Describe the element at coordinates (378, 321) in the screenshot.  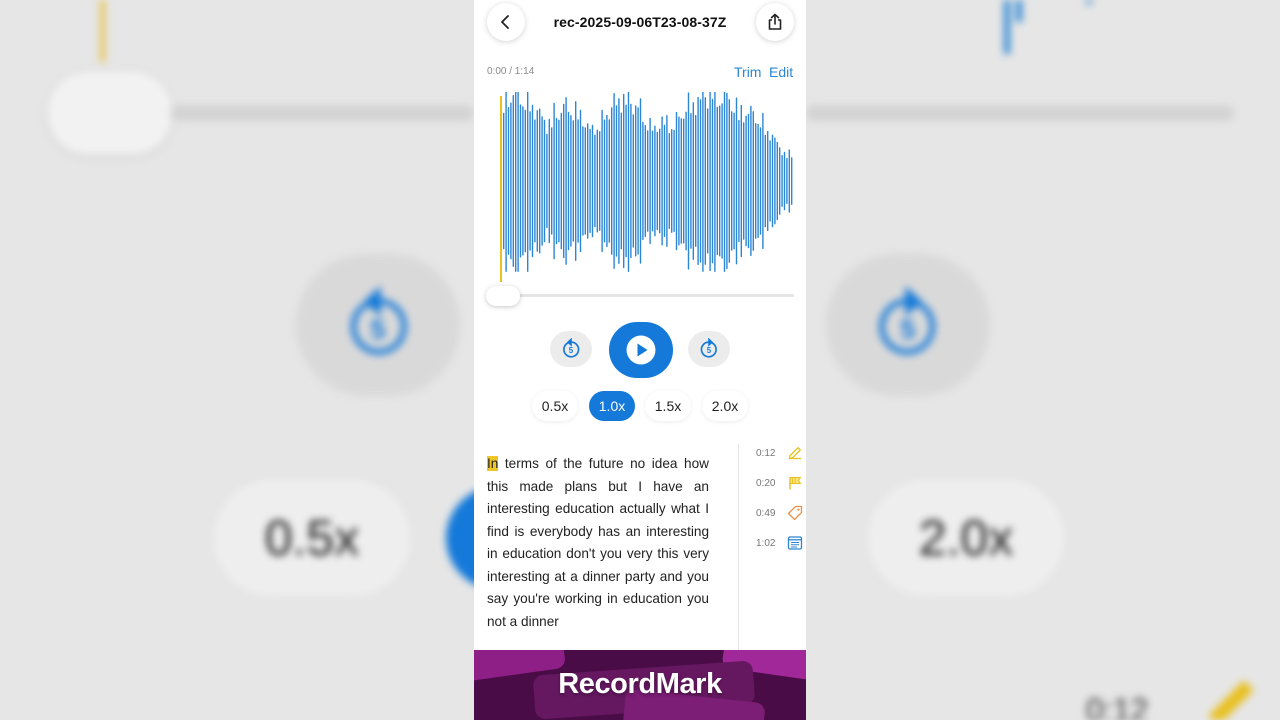
I see `bg-rewind-icon: 5` at that location.